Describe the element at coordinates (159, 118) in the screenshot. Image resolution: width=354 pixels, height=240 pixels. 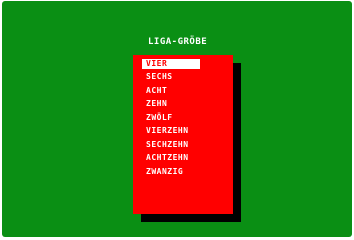
I see `menu-item-zwoelf: ZWÖLF` at that location.